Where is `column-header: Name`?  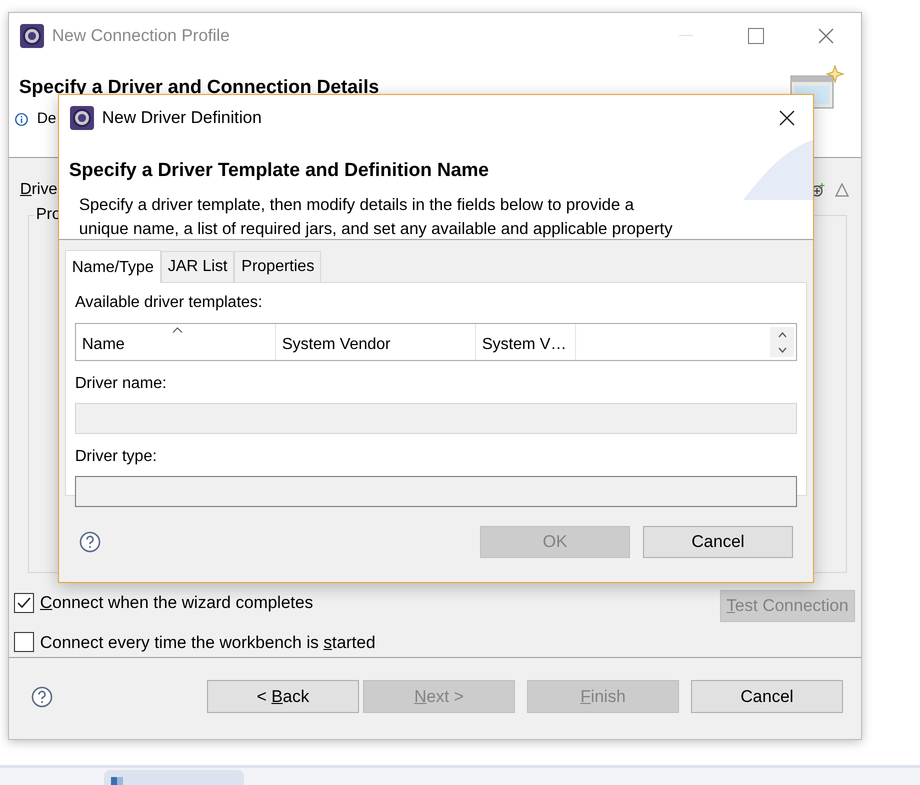
column-header: Name is located at coordinates (176, 342).